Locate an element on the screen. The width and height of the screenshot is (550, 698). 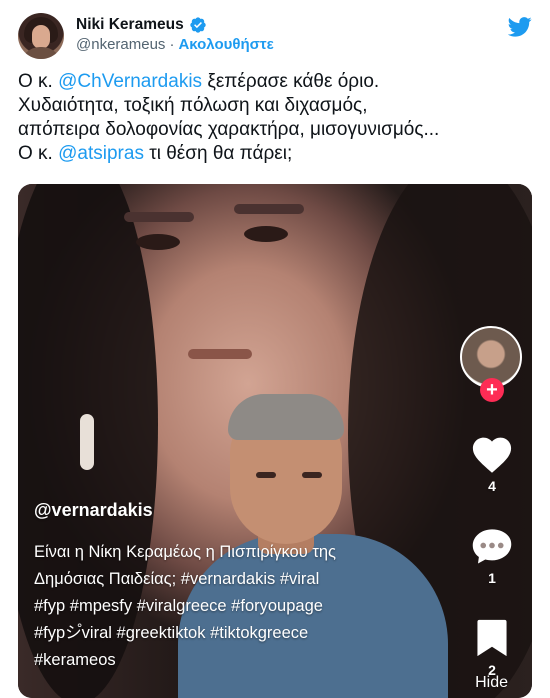
like-action: 4 is located at coordinates (492, 464).